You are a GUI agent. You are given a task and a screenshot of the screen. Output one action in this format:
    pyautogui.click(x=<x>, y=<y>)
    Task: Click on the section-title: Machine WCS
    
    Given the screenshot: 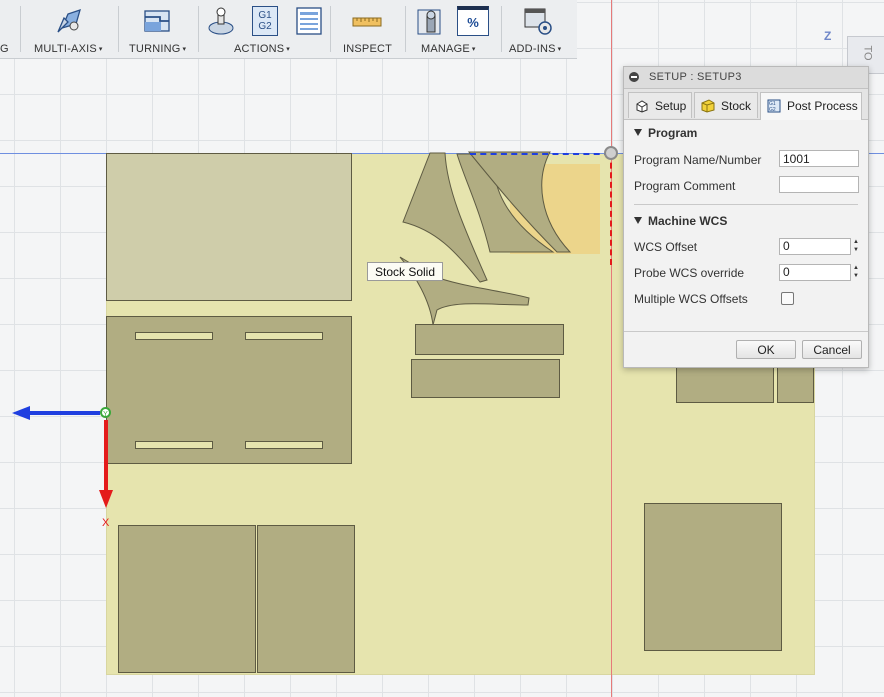 What is the action you would take?
    pyautogui.click(x=688, y=221)
    